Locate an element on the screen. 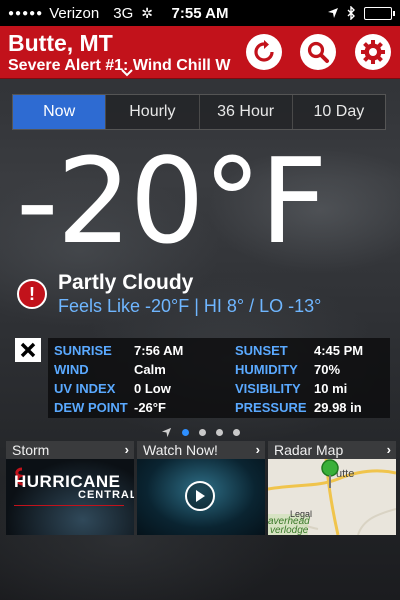  play-icon is located at coordinates (200, 496).